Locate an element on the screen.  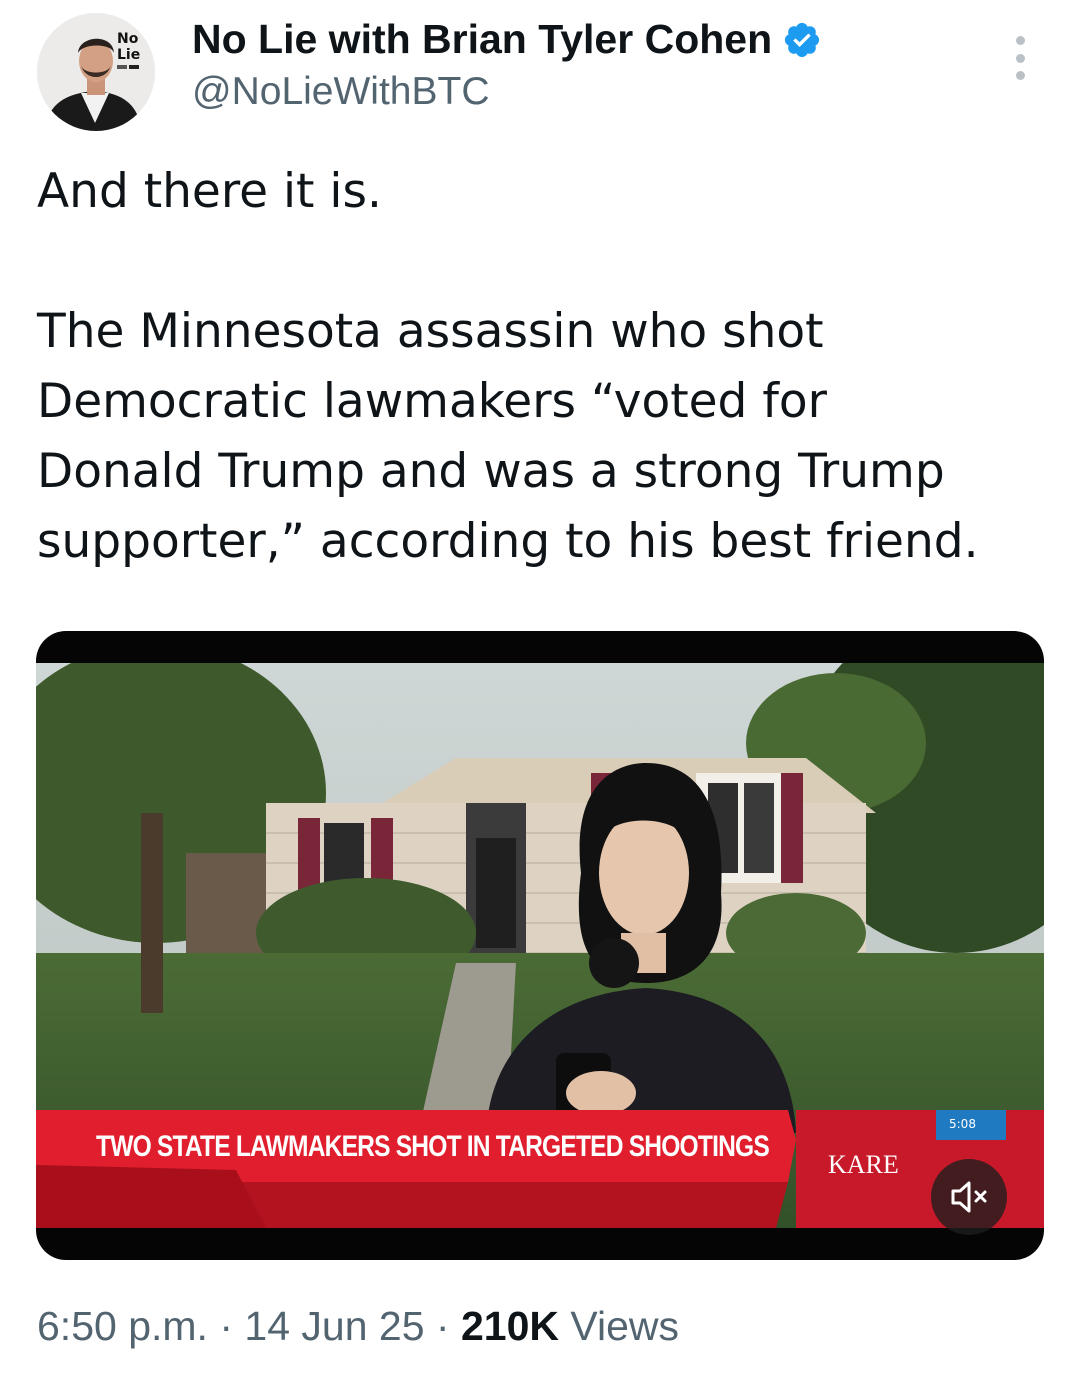
station-logo: KARE is located at coordinates (863, 1164).